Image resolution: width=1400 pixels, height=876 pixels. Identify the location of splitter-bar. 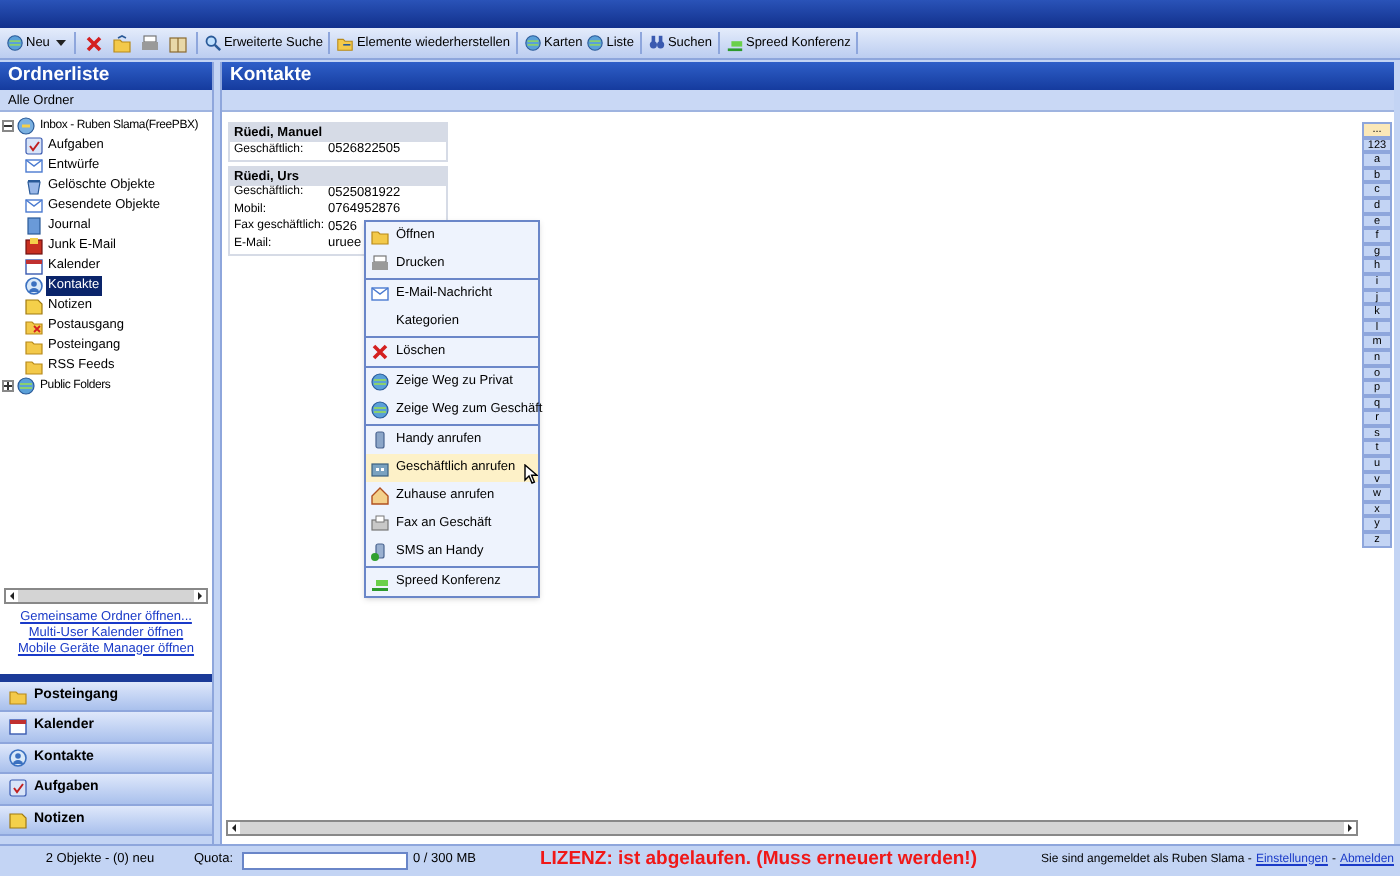
(106, 677).